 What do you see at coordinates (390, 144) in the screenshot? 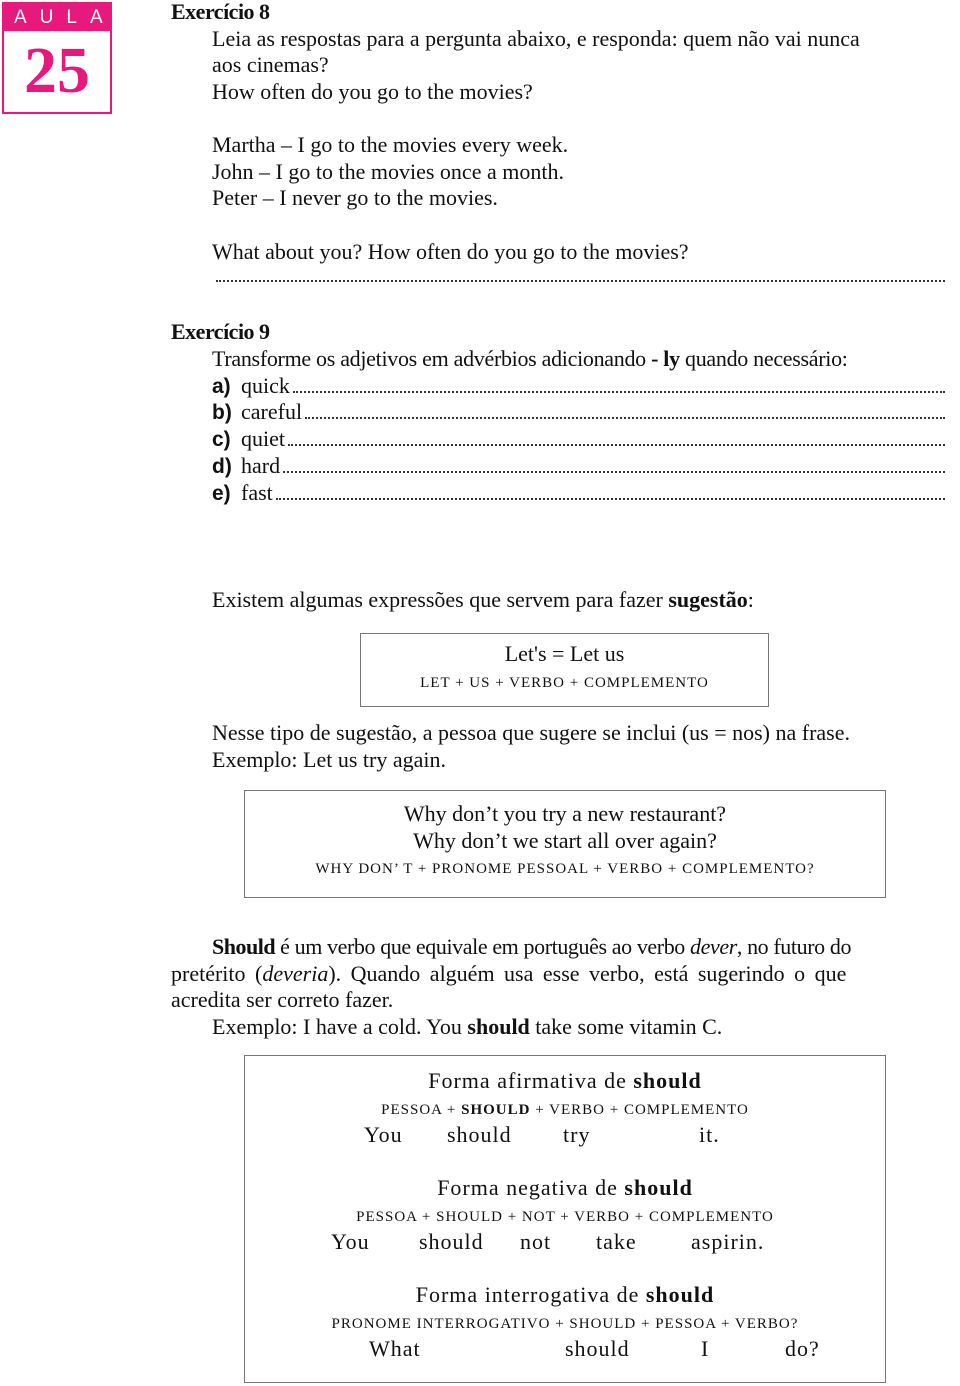
I see `answer-martha: Martha – I go to the movies every week.` at bounding box center [390, 144].